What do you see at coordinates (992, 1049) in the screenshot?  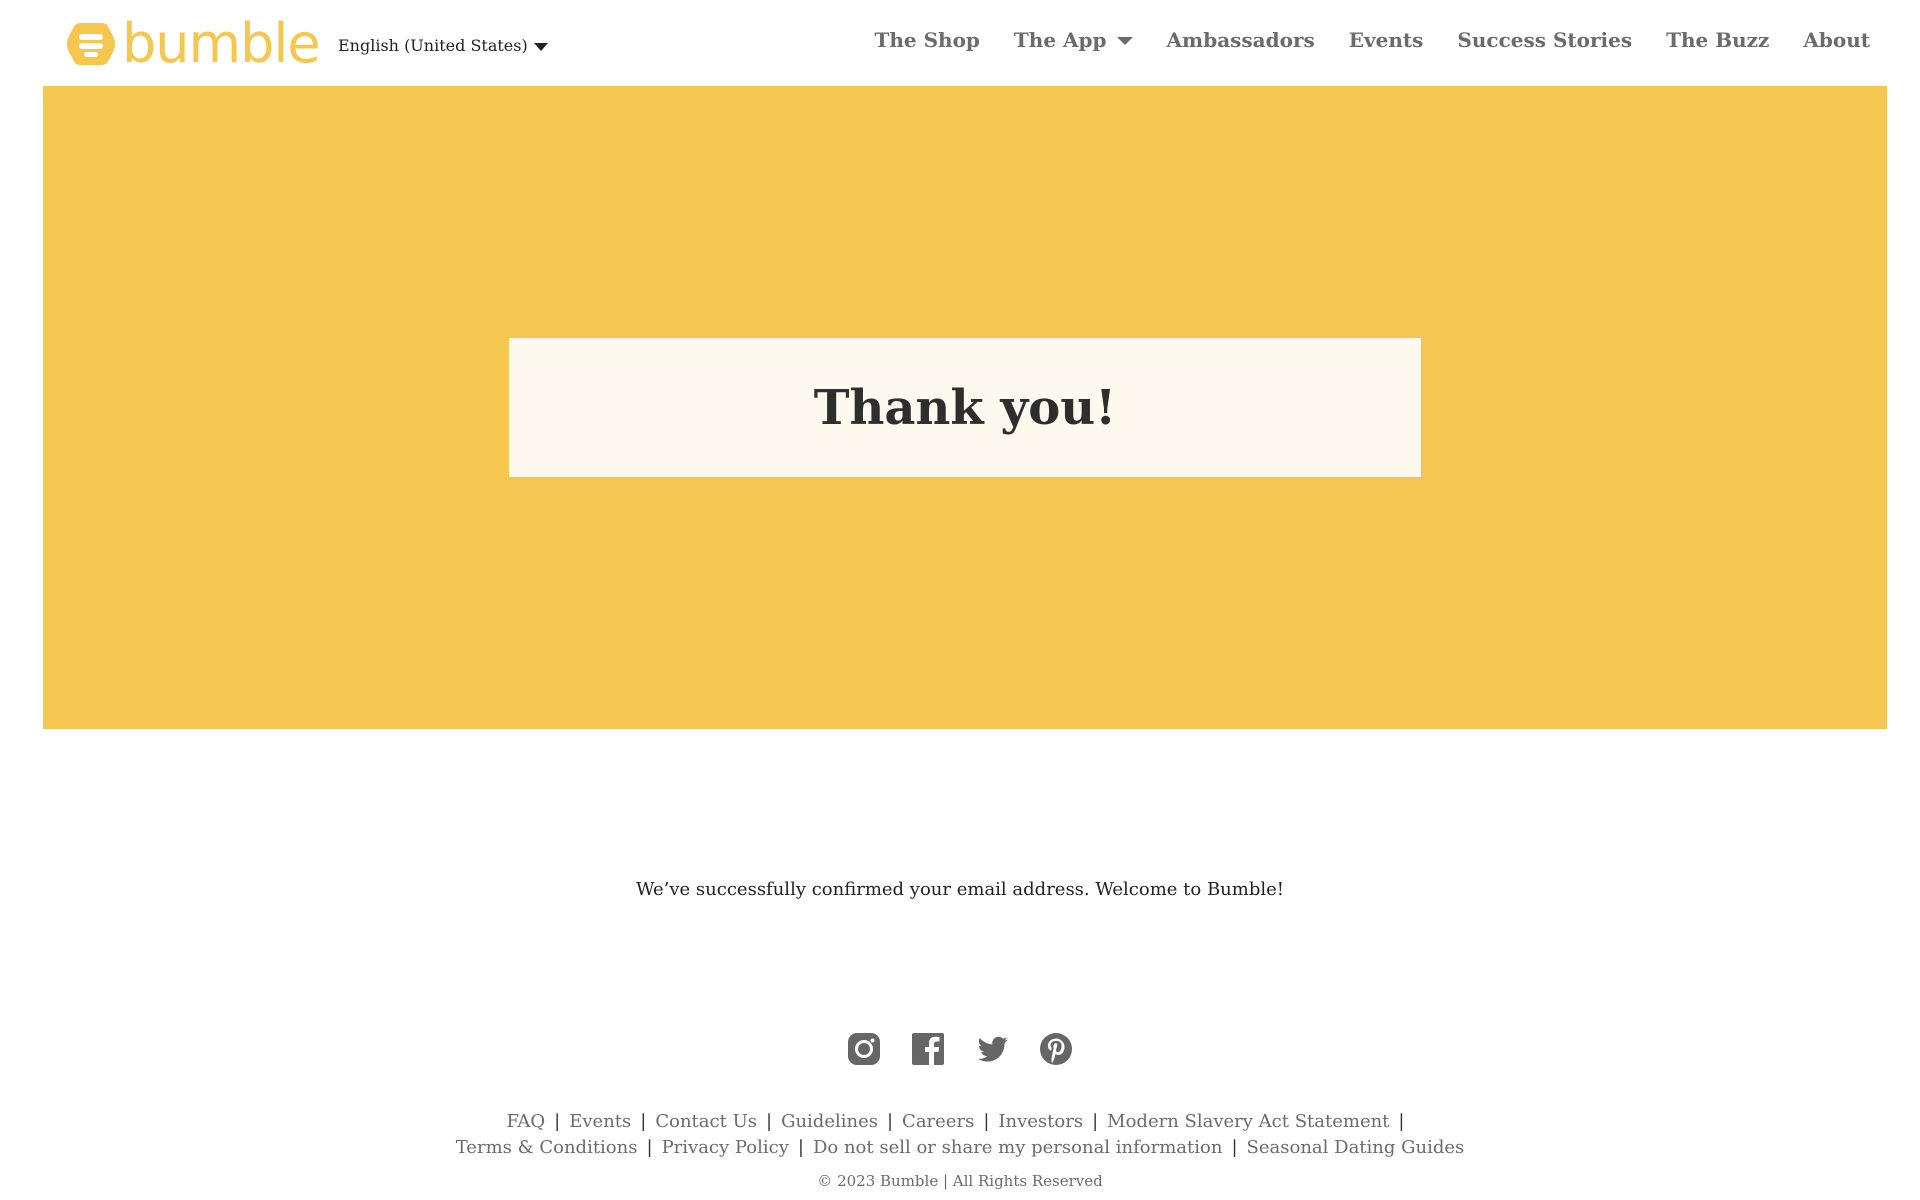 I see `twitter-icon` at bounding box center [992, 1049].